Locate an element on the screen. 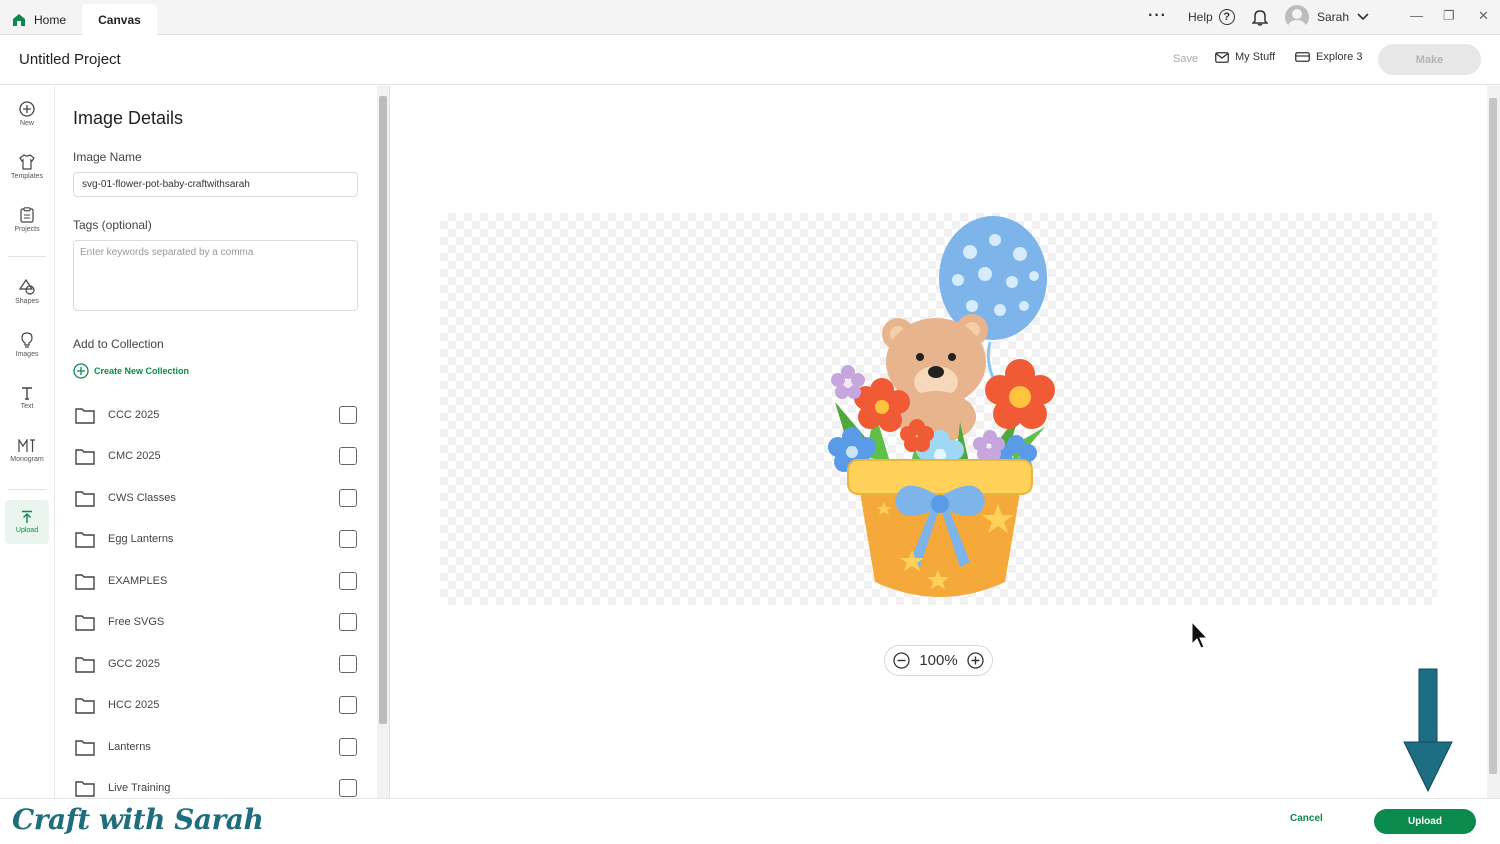 This screenshot has height=844, width=1500. tab-home: Home is located at coordinates (39, 19).